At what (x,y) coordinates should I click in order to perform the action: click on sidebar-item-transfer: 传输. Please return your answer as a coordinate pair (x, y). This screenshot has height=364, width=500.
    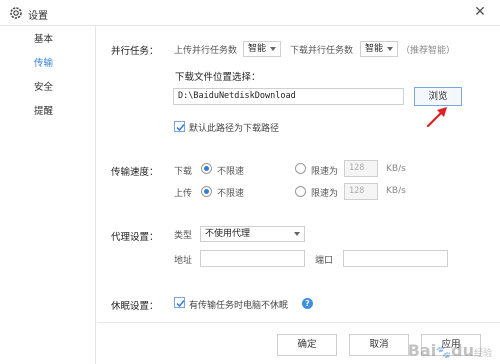
    Looking at the image, I should click on (48, 64).